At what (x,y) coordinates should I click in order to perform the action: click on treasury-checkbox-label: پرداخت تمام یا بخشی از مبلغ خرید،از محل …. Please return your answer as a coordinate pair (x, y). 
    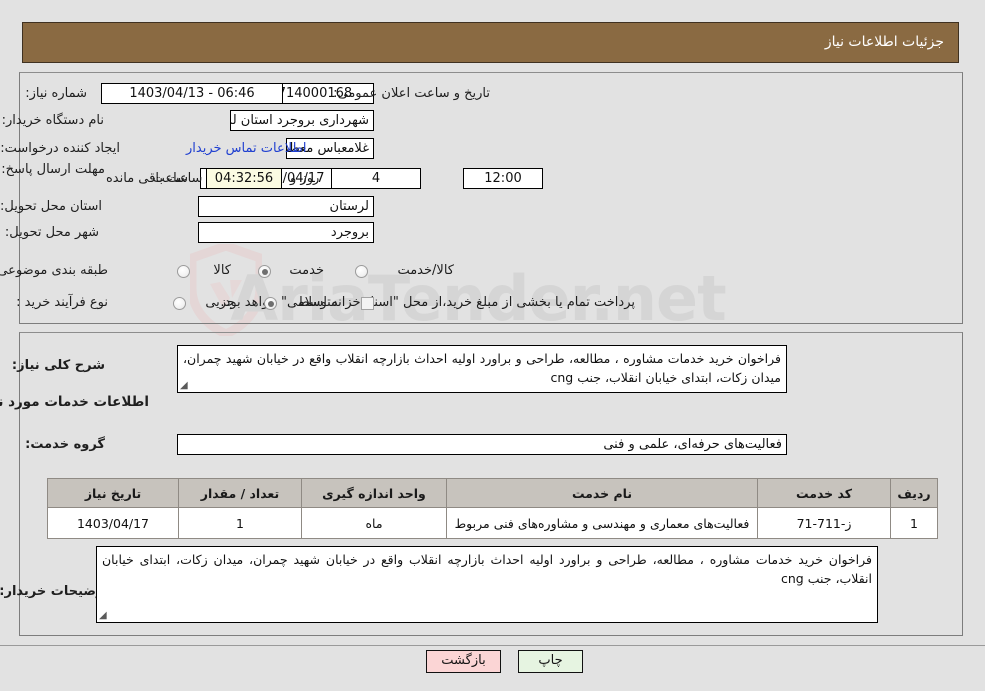
    Looking at the image, I should click on (427, 302).